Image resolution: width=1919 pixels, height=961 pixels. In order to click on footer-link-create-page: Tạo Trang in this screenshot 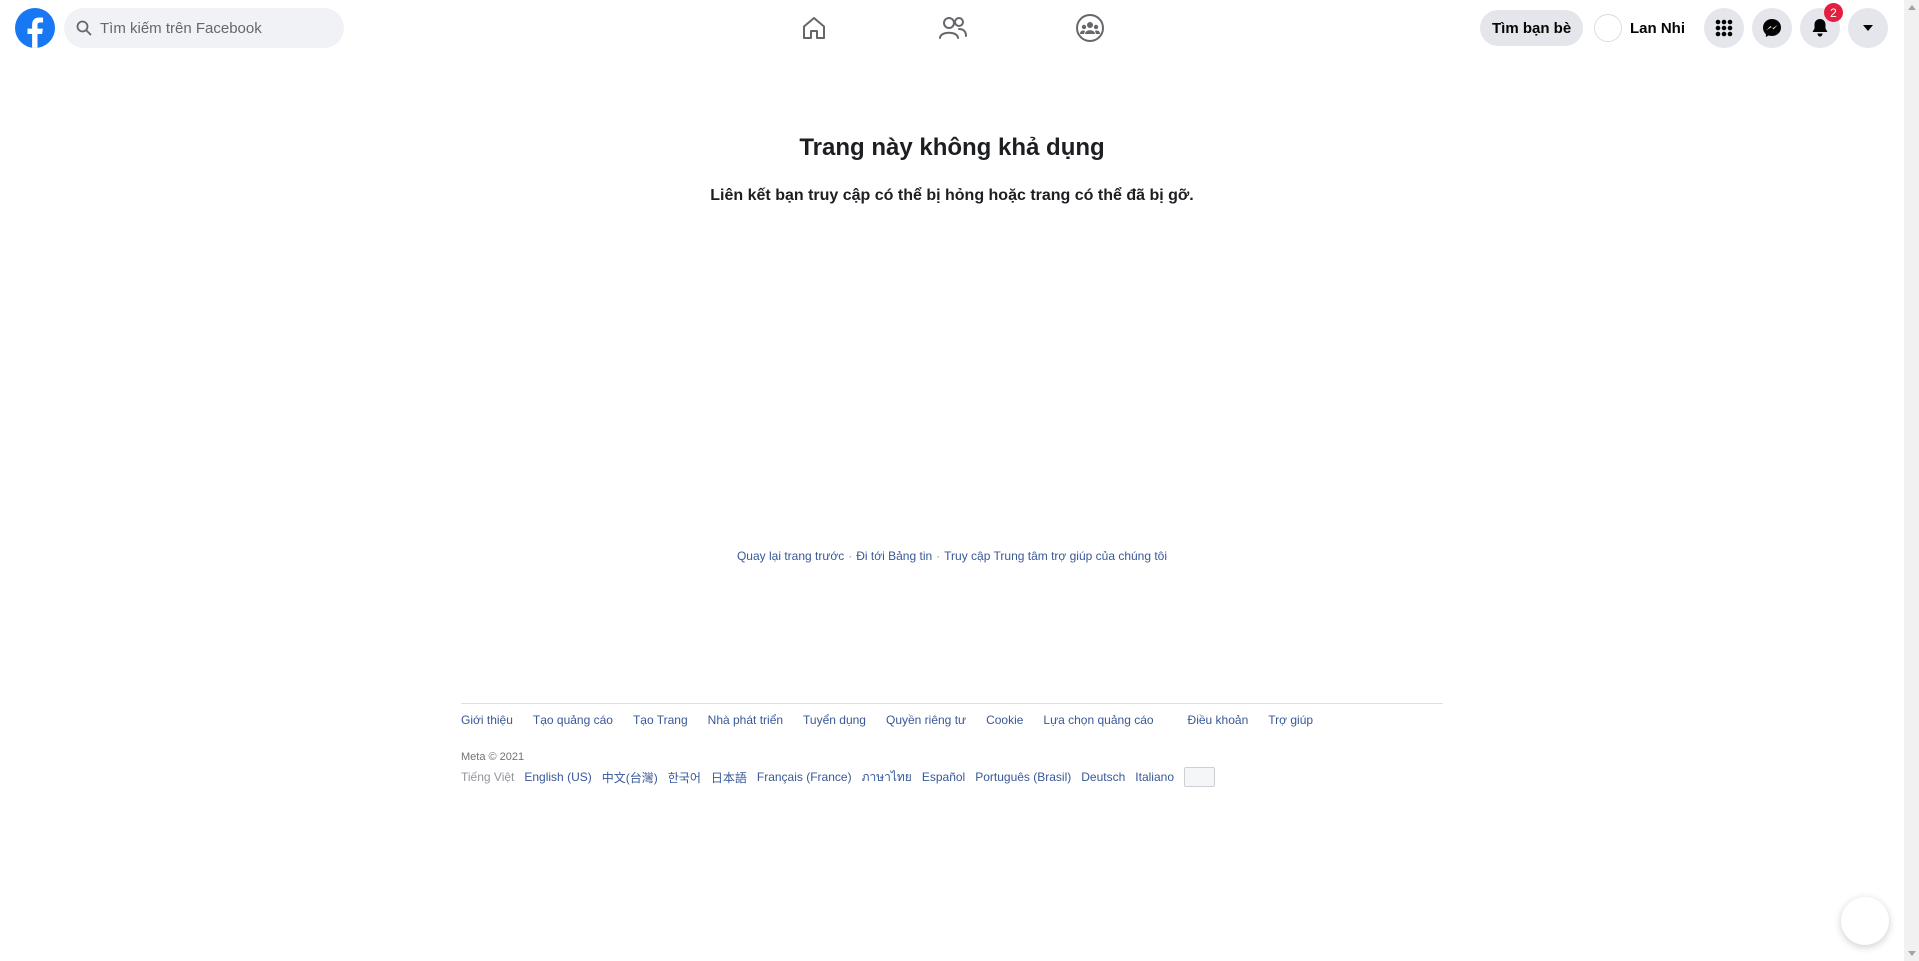, I will do `click(660, 720)`.